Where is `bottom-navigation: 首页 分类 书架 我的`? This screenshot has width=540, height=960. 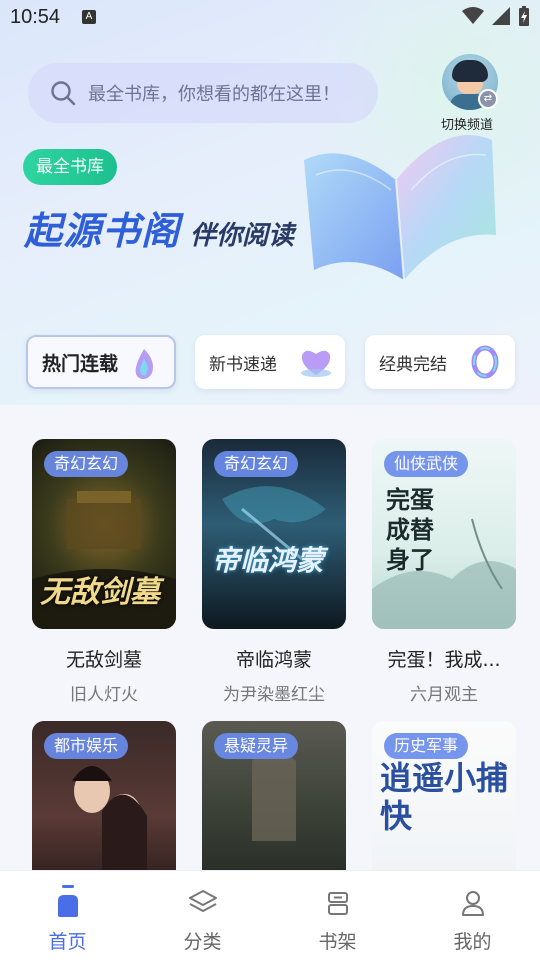 bottom-navigation: 首页 分类 书架 我的 is located at coordinates (270, 915).